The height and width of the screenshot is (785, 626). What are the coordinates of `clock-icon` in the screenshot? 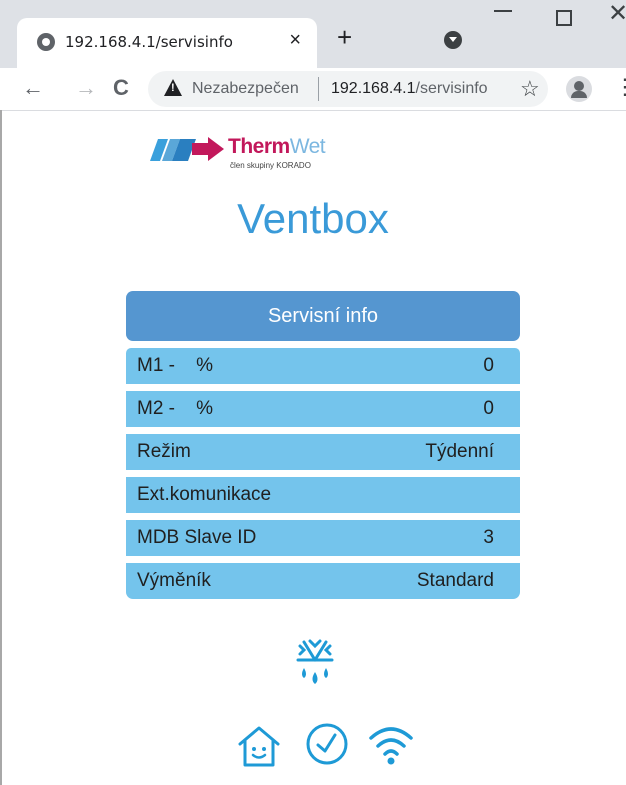 It's located at (327, 744).